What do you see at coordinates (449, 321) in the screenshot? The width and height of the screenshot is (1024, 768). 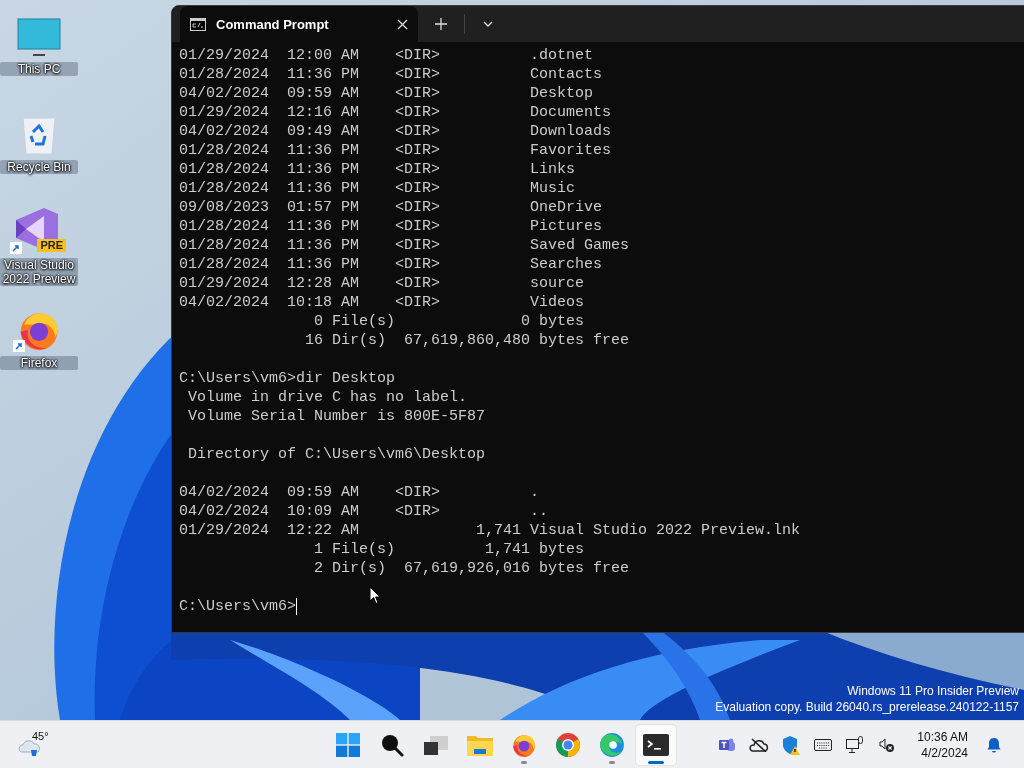 I see `terminal-line: 0 File(s) 0 bytes` at bounding box center [449, 321].